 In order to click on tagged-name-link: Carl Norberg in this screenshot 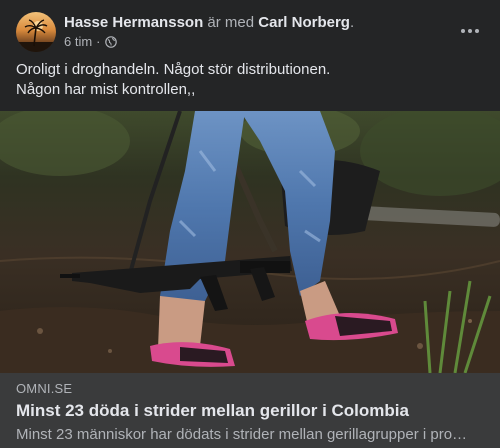, I will do `click(304, 22)`.